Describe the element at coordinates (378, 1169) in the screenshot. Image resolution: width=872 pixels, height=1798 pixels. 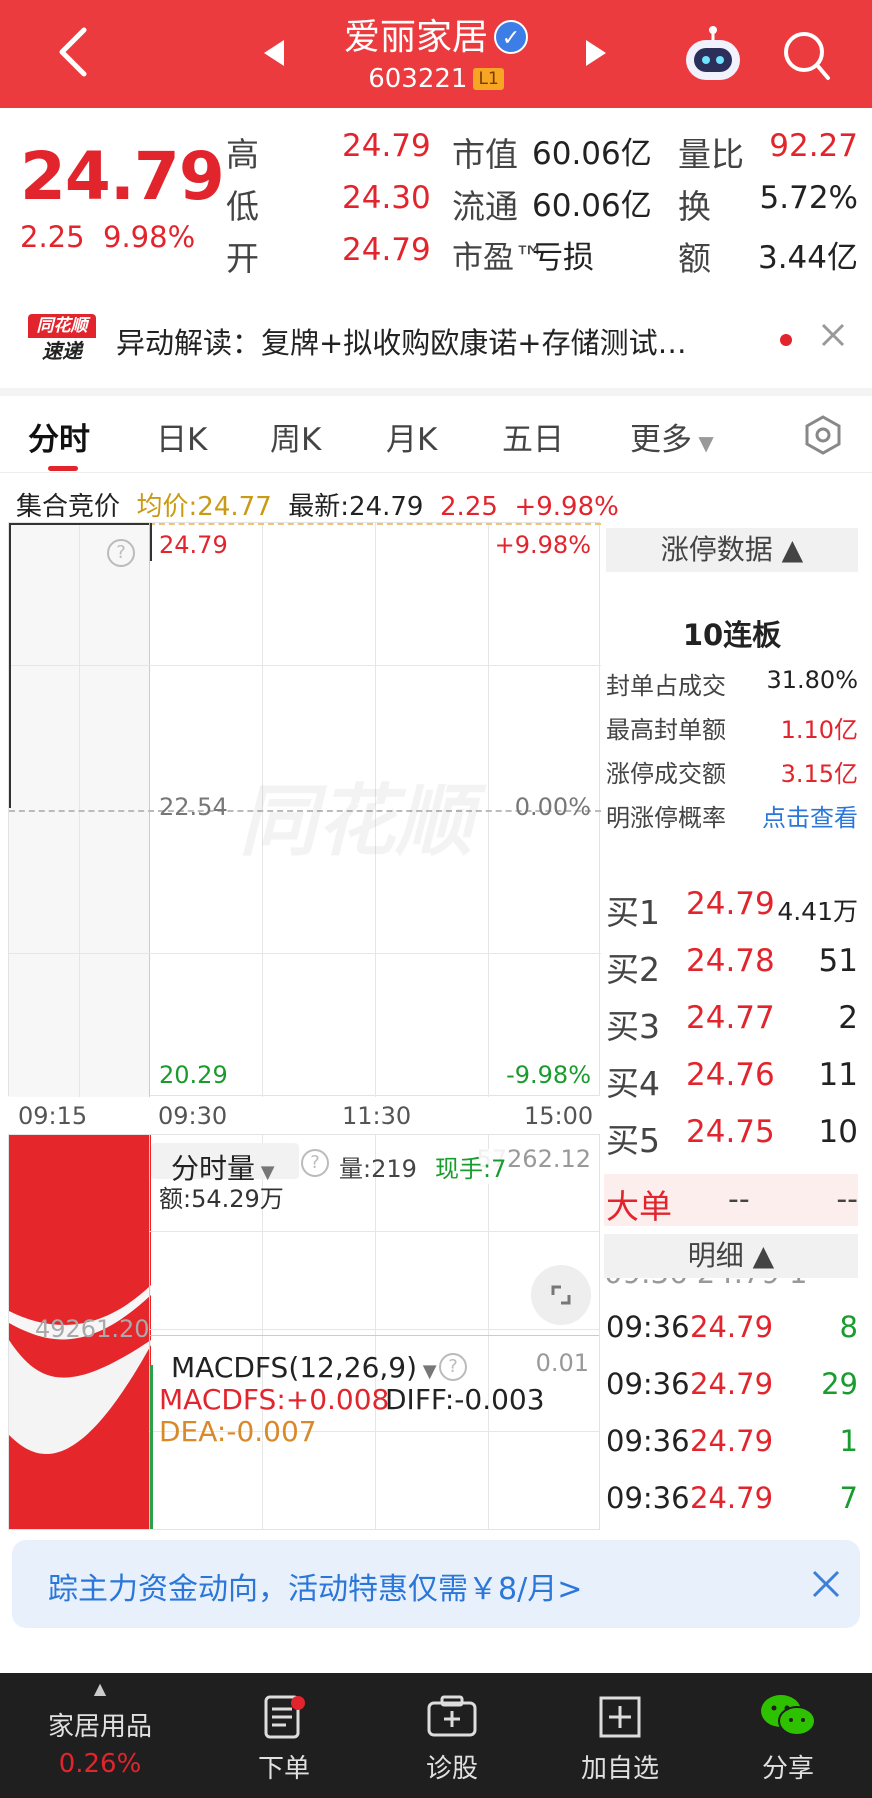
I see `volume-value: 量:219` at that location.